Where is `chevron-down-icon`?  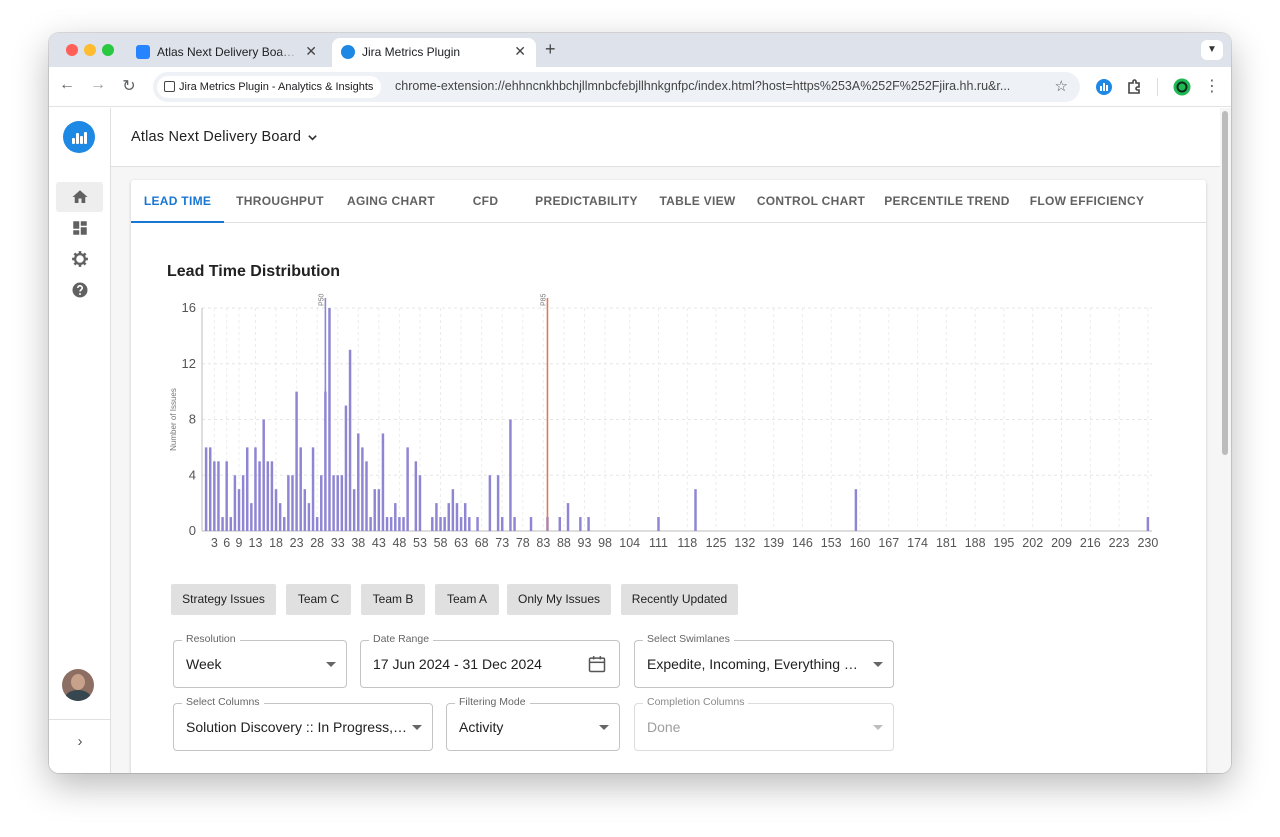
chevron-down-icon is located at coordinates (312, 137).